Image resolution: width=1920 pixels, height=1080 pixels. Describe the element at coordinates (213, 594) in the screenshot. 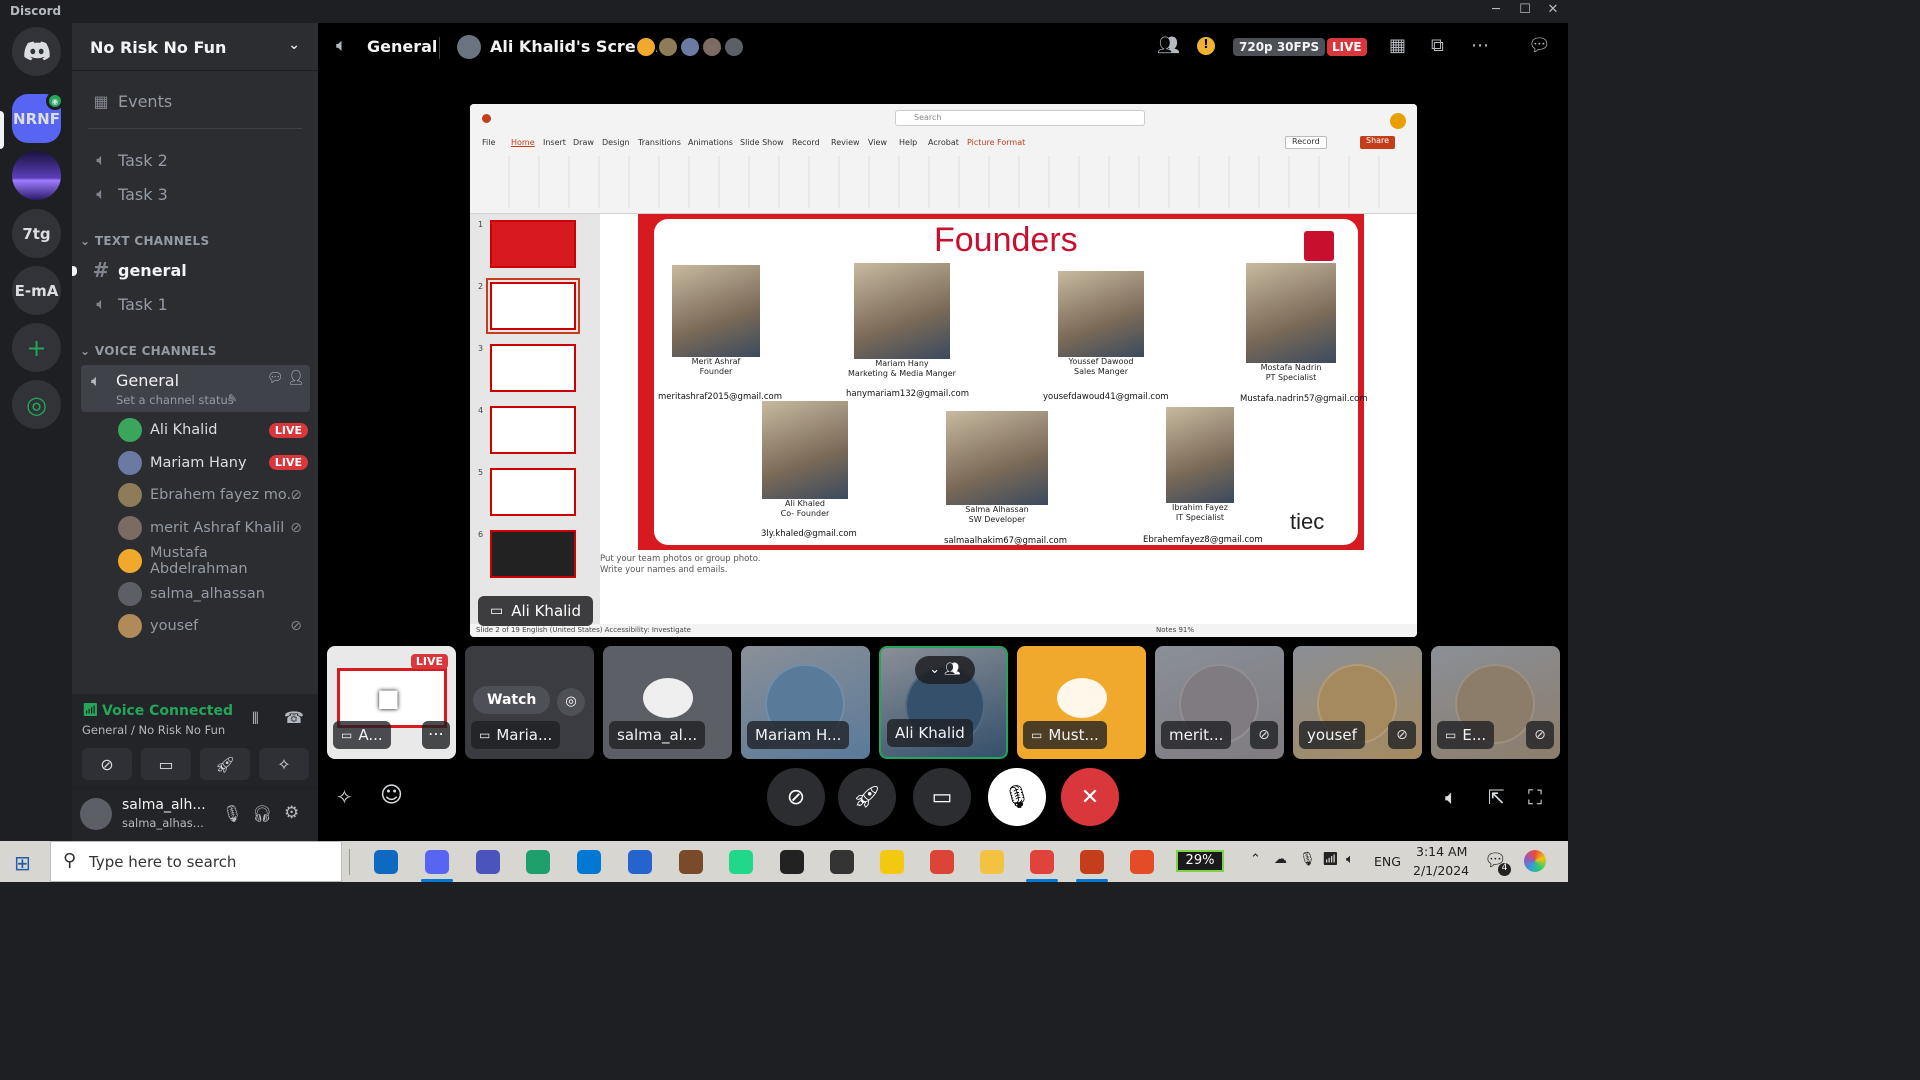

I see `voice-user: salma_alhassan` at that location.